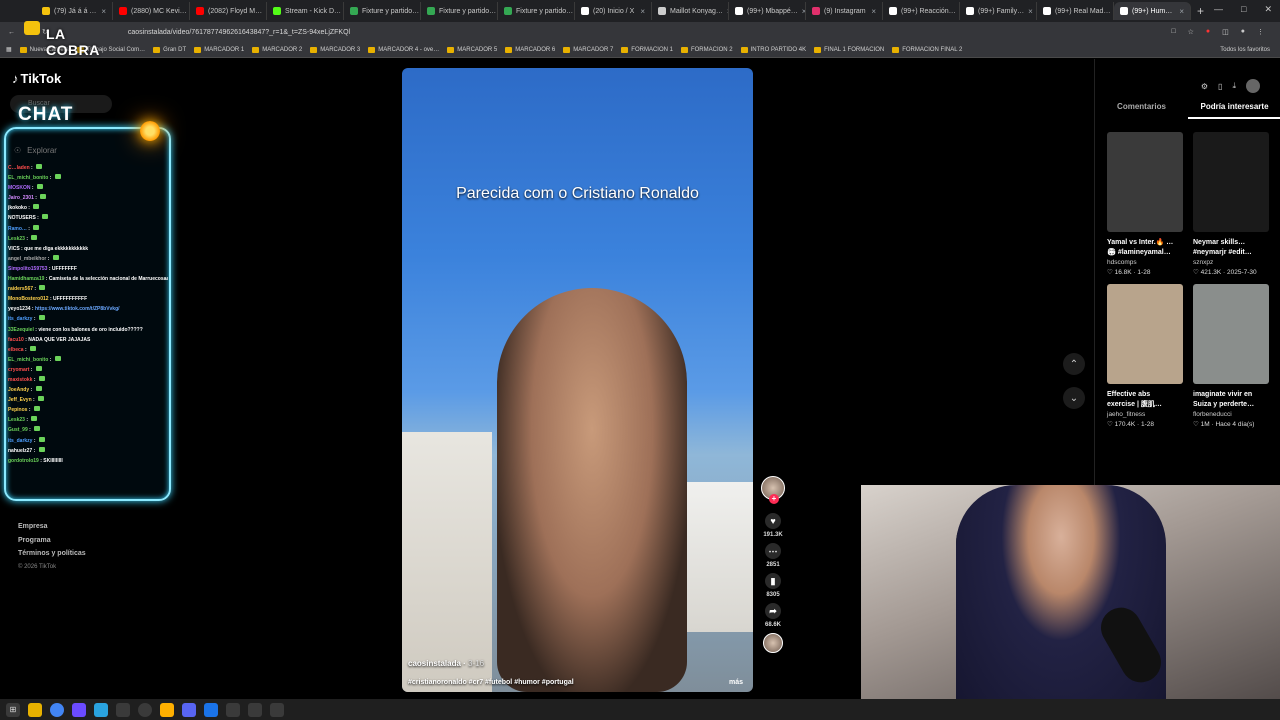  What do you see at coordinates (9, 49) in the screenshot?
I see `apps-icon: ▦` at bounding box center [9, 49].